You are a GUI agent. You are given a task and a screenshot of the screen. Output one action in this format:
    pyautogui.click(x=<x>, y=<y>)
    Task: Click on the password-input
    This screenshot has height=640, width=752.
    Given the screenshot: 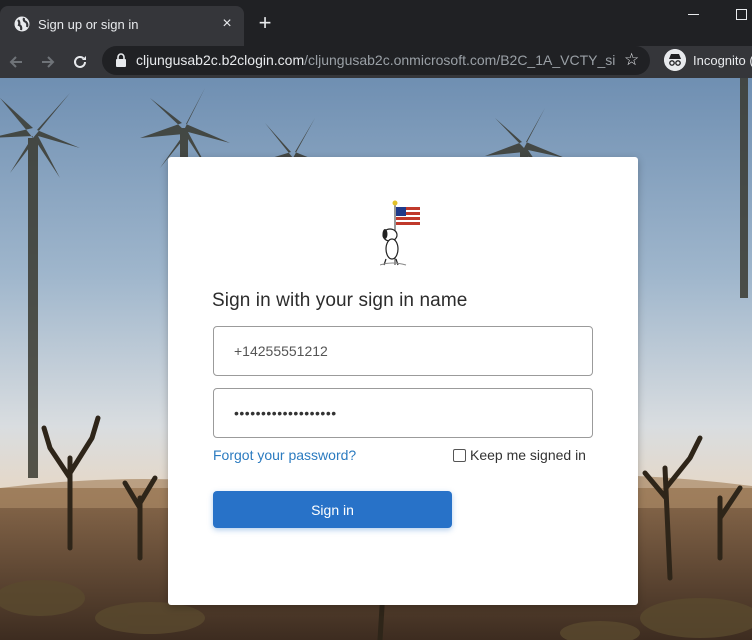 What is the action you would take?
    pyautogui.click(x=403, y=413)
    